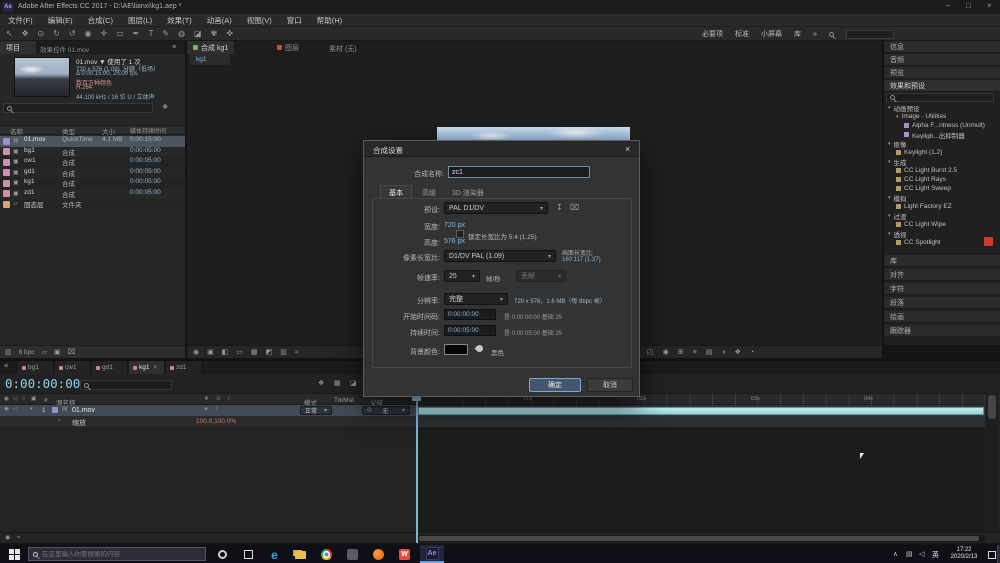 Image resolution: width=1000 pixels, height=563 pixels. I want to click on lock-aspect-label: 锁定长宽比为 5:4 (1.25), so click(502, 236).